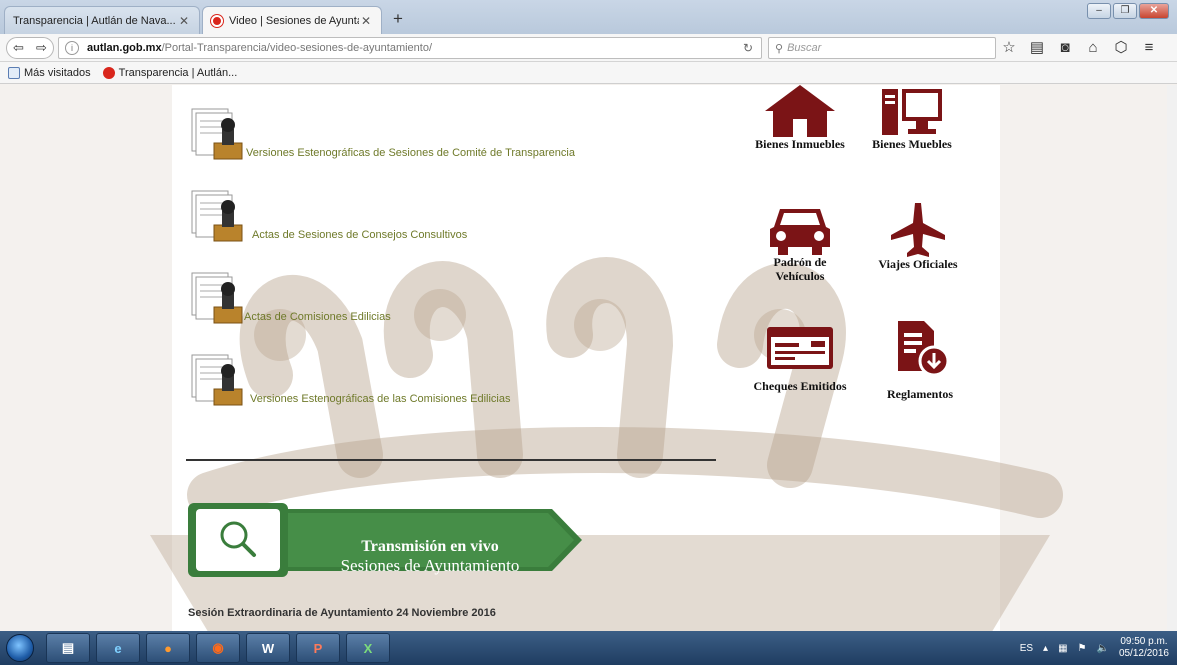  Describe the element at coordinates (1094, 648) in the screenshot. I see `system-tray: ES ▴ ▦ ⚑ 🔈 09:50 p.m. 05/12/2016` at that location.